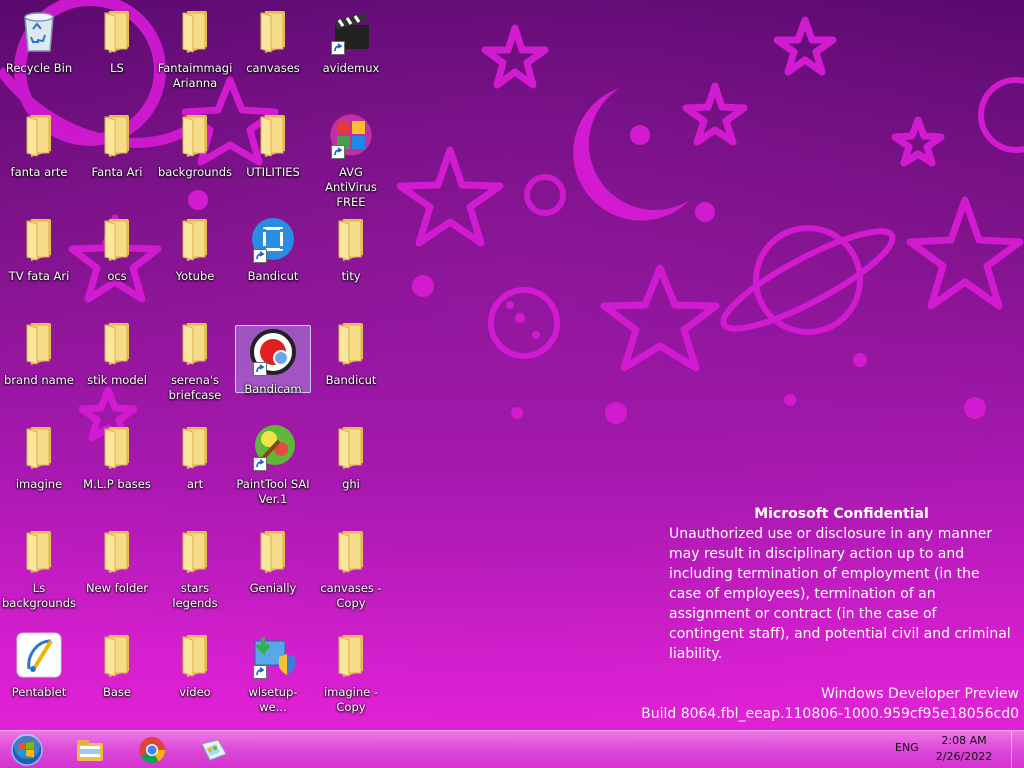 The image size is (1024, 768). I want to click on desktop-icon-ocs: ocs, so click(117, 262).